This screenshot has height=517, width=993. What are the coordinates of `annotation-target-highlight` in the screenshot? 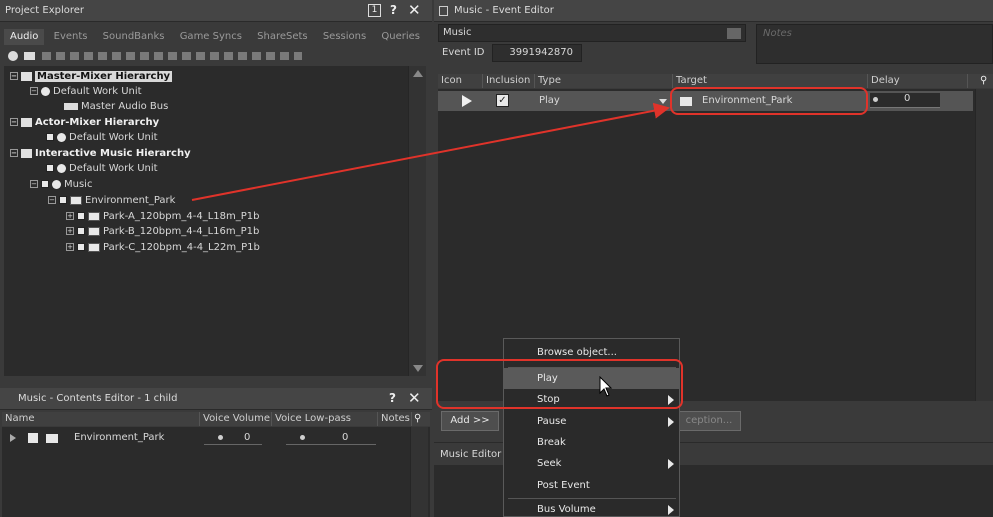 It's located at (769, 101).